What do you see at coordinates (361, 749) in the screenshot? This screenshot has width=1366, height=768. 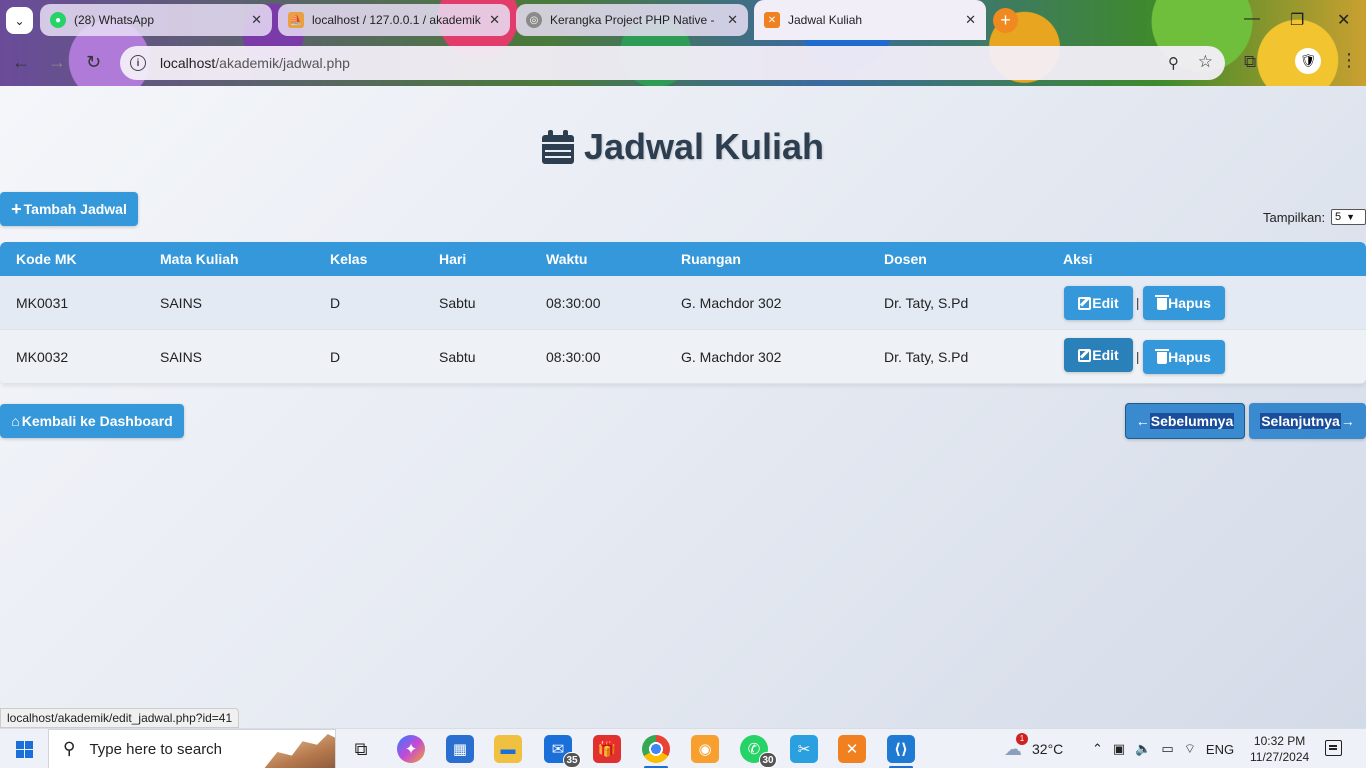 I see `task-view-icon: ⧉` at bounding box center [361, 749].